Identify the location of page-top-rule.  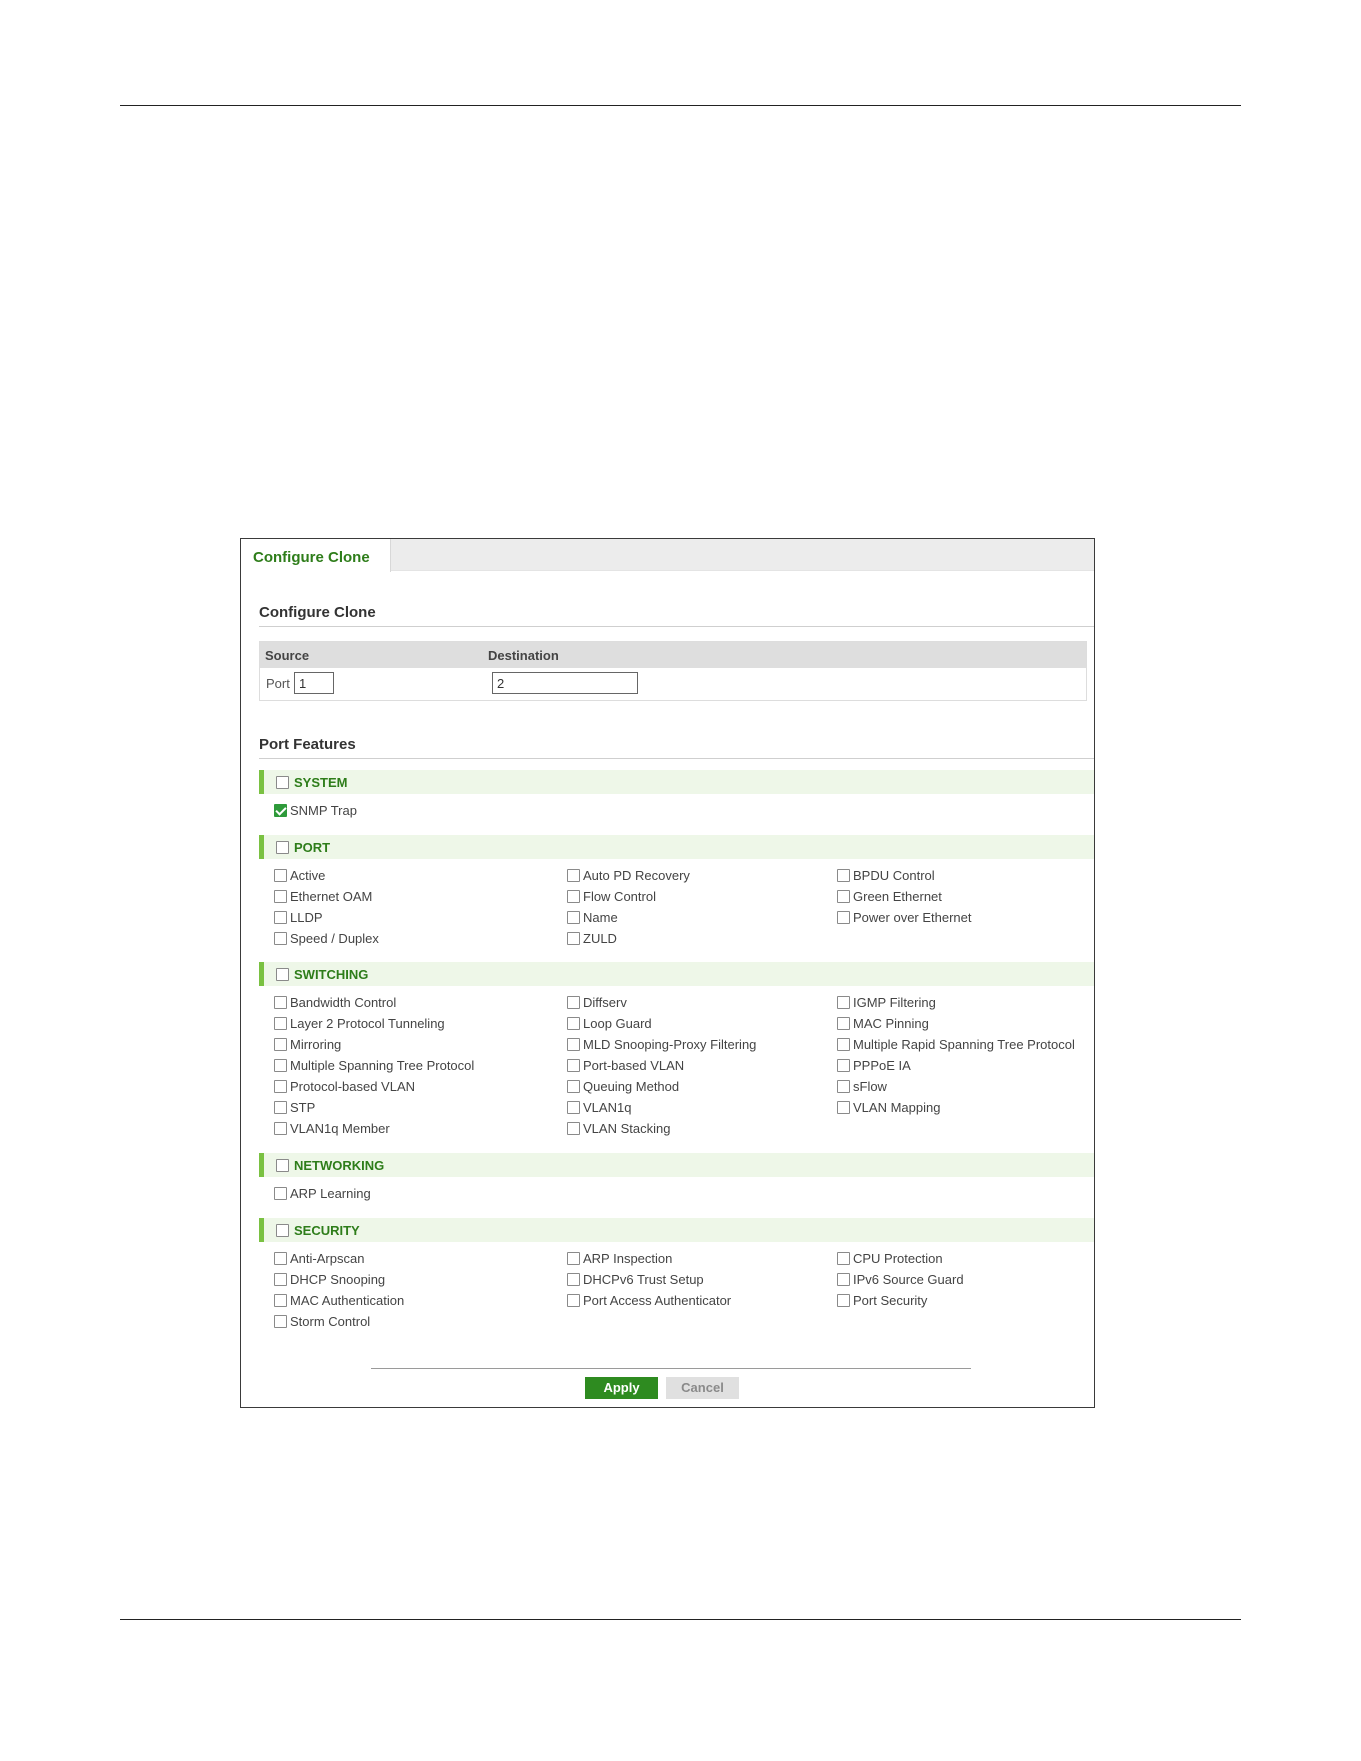
(680, 105).